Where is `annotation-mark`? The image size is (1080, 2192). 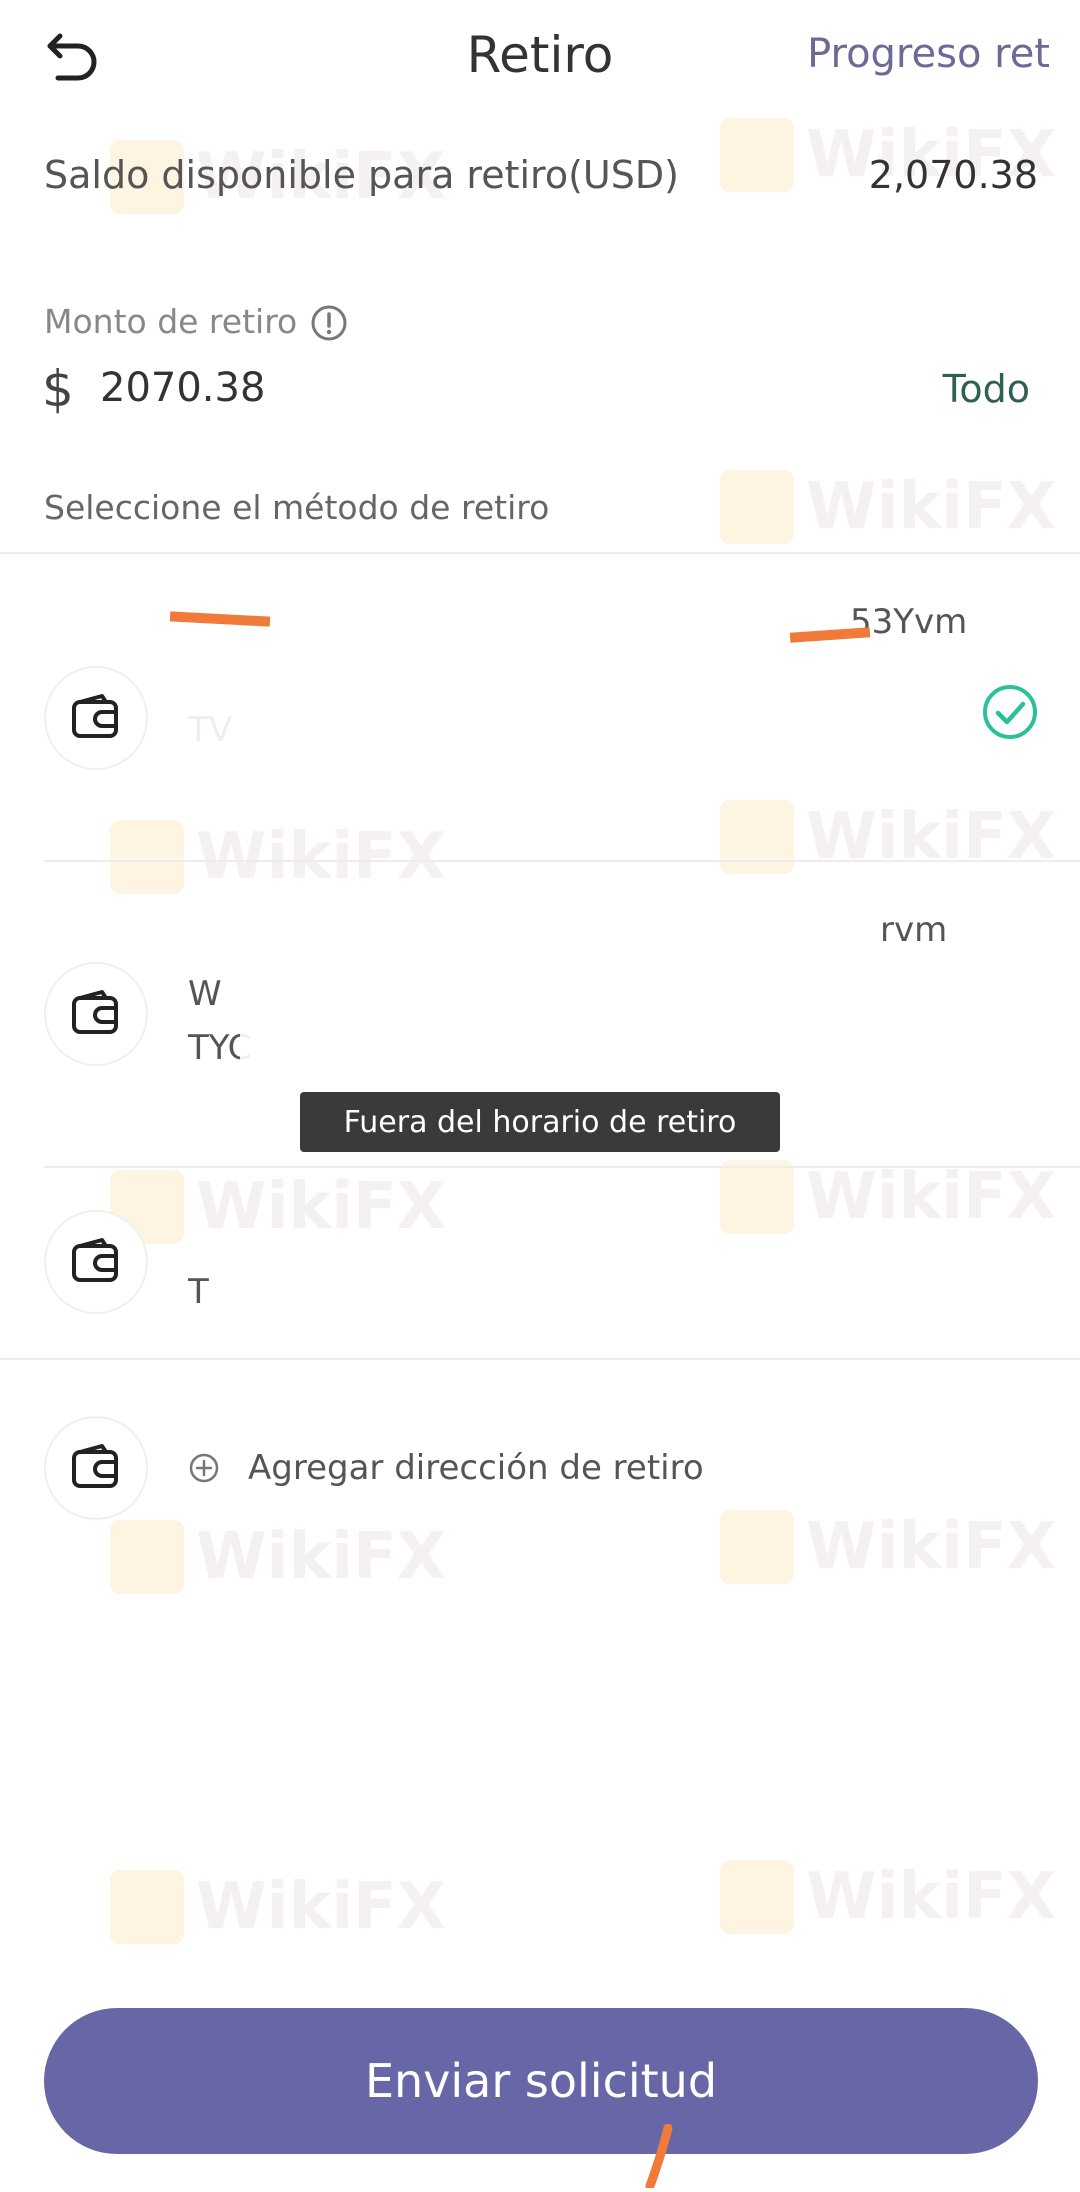 annotation-mark is located at coordinates (660, 2157).